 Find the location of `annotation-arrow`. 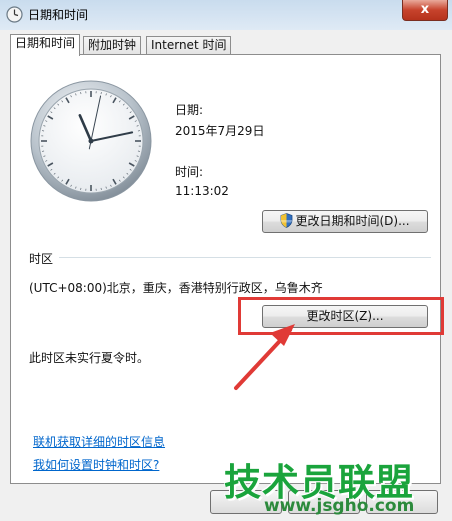

annotation-arrow is located at coordinates (264, 357).